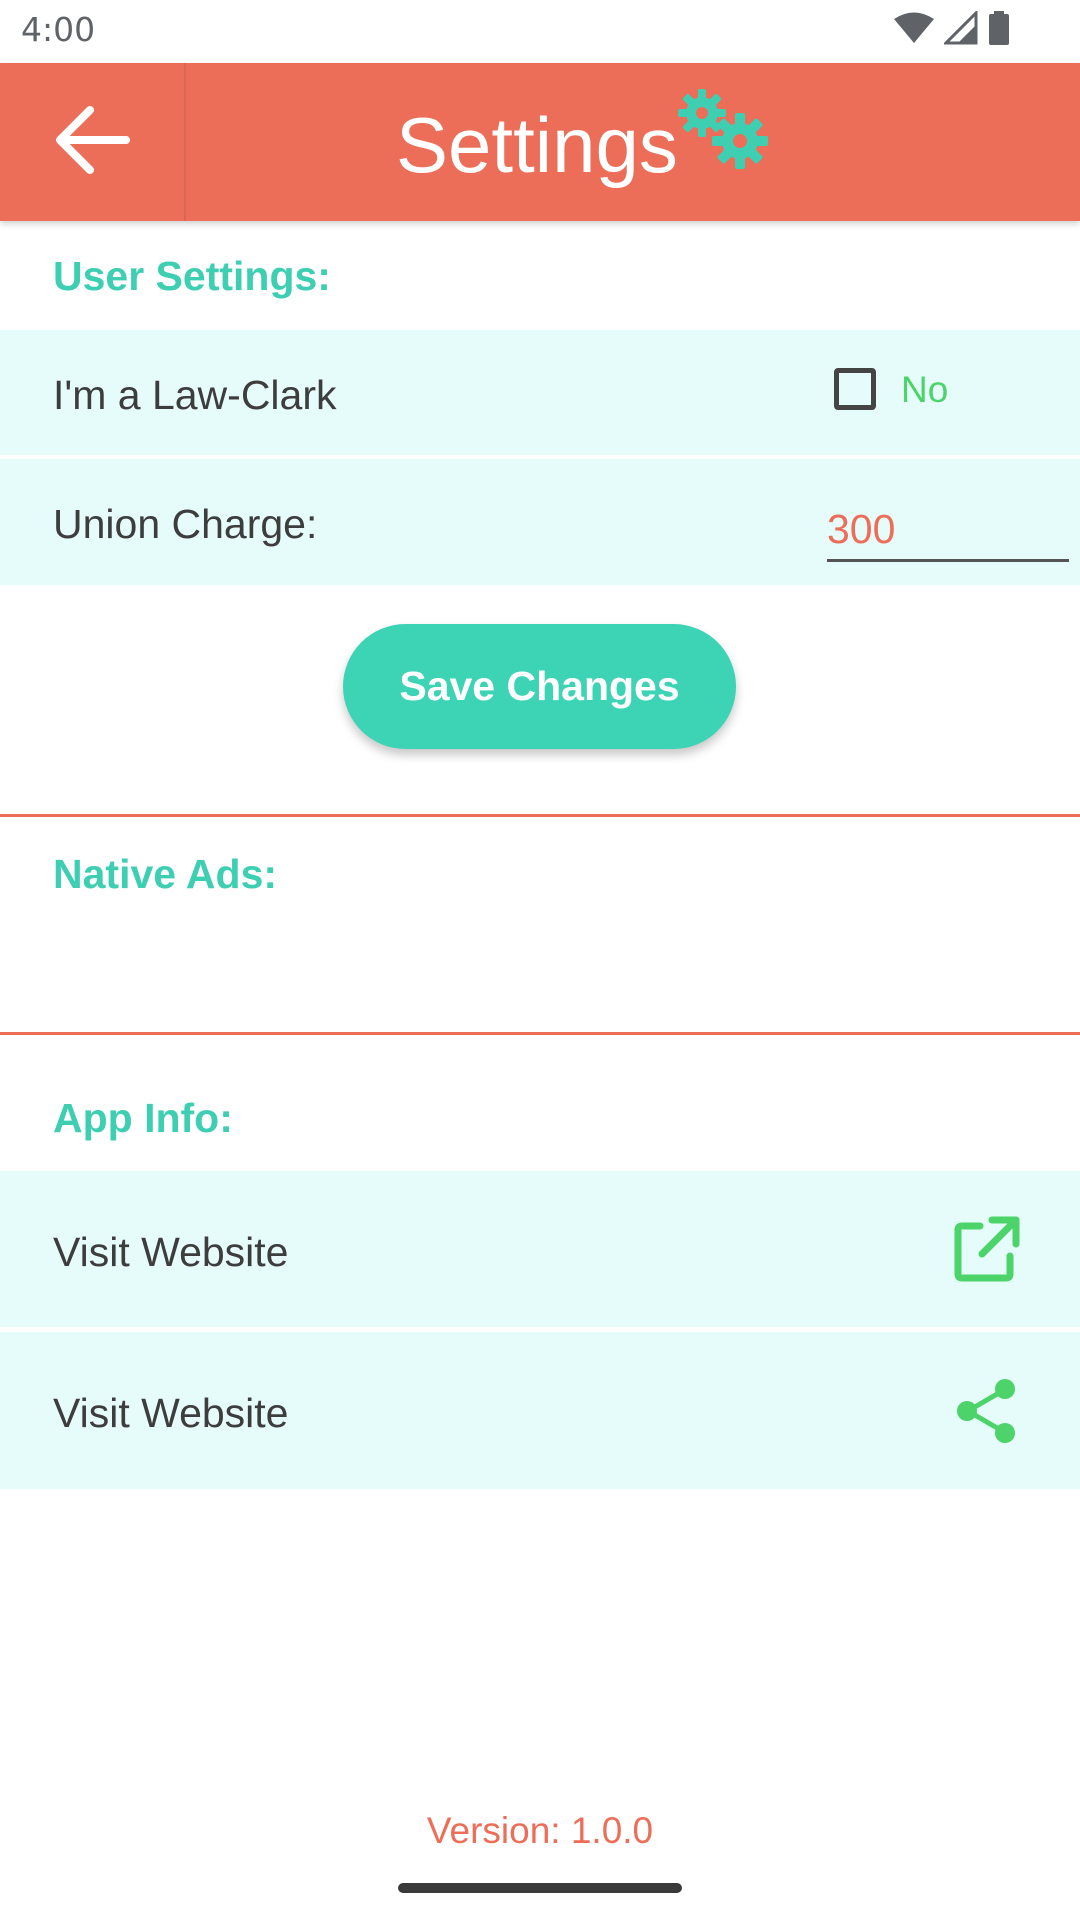 This screenshot has width=1080, height=1920. I want to click on app-bar: Settings, so click(540, 142).